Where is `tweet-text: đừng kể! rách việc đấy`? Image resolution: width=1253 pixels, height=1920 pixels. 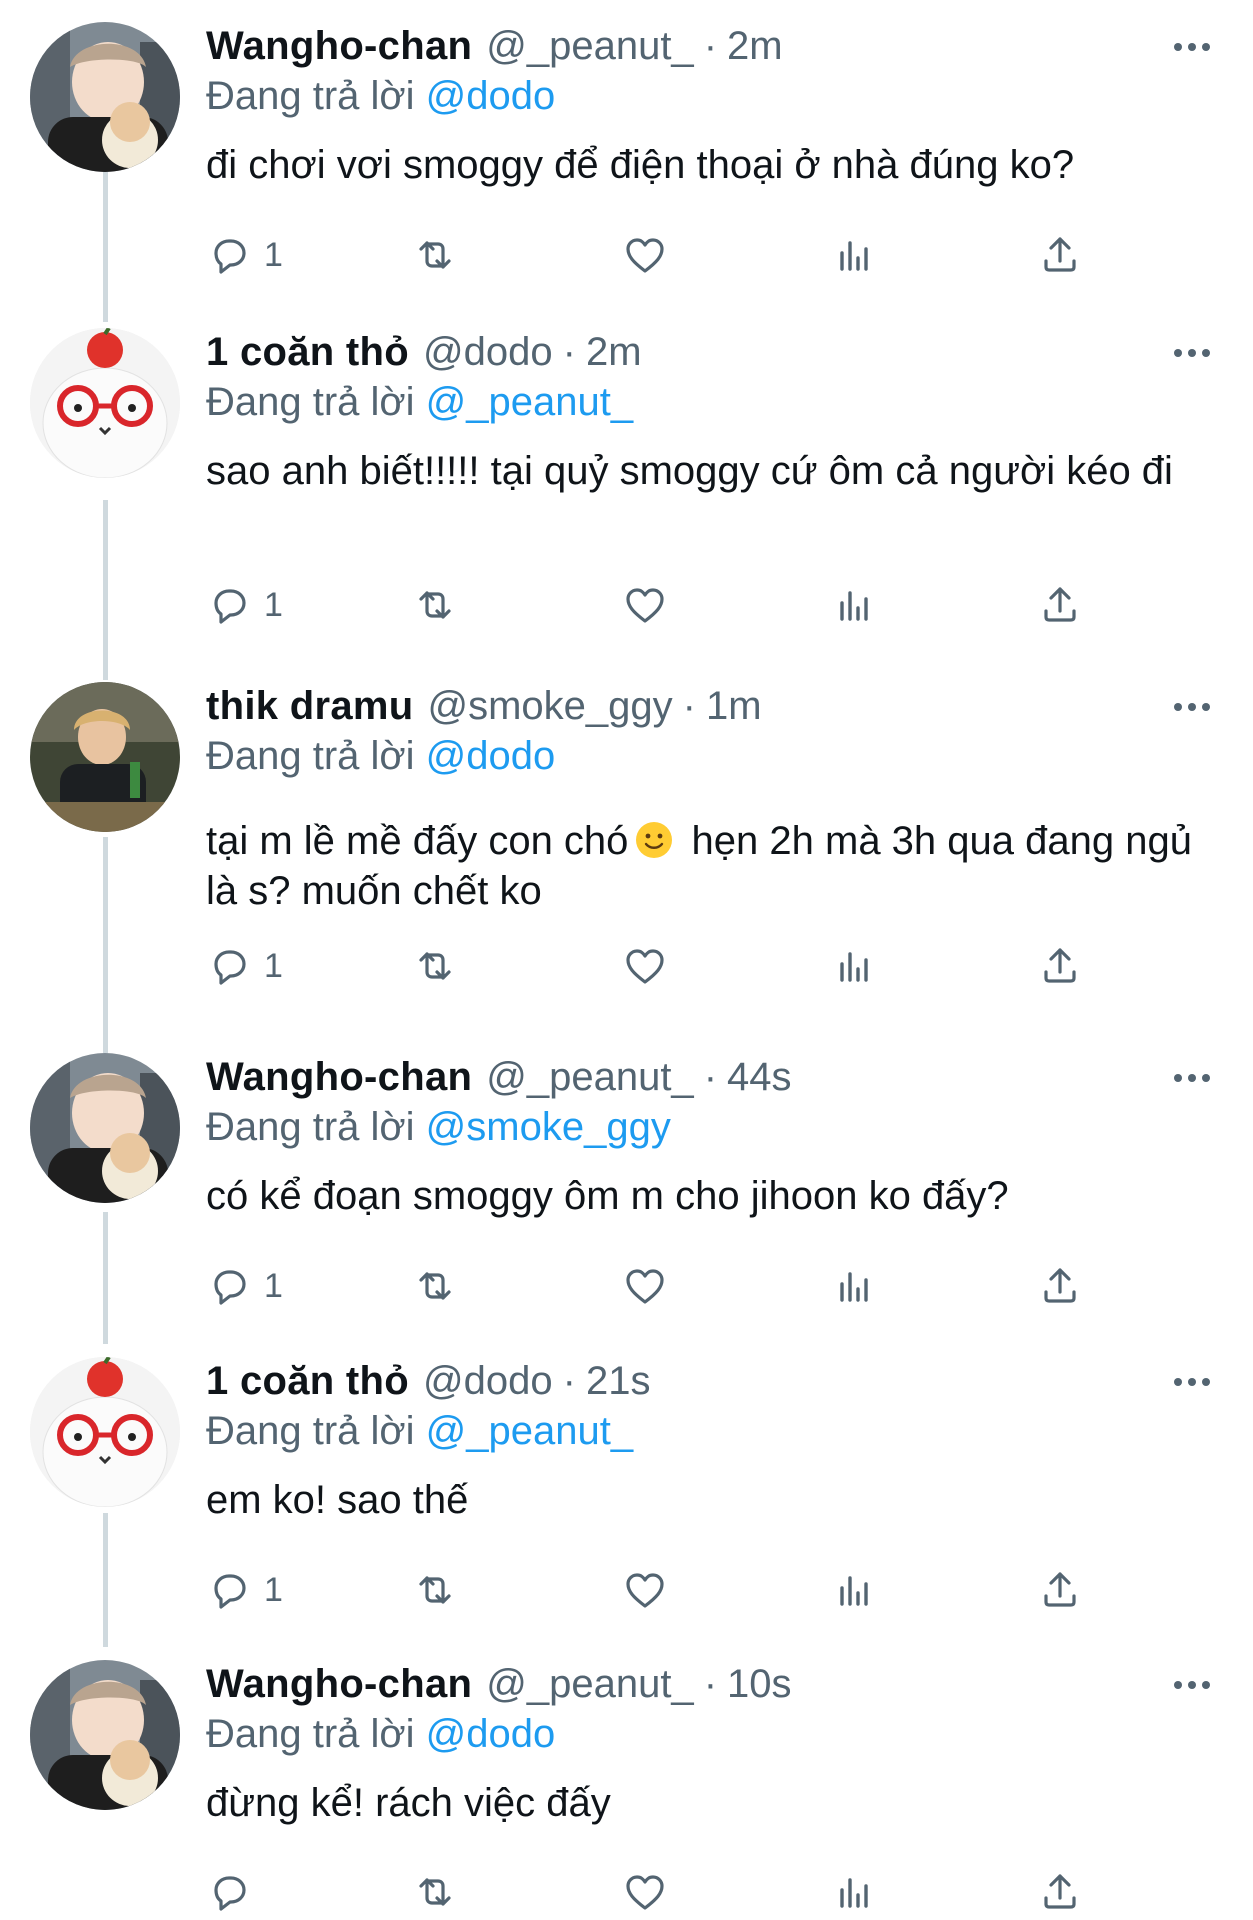 tweet-text: đừng kể! rách việc đấy is located at coordinates (408, 1803).